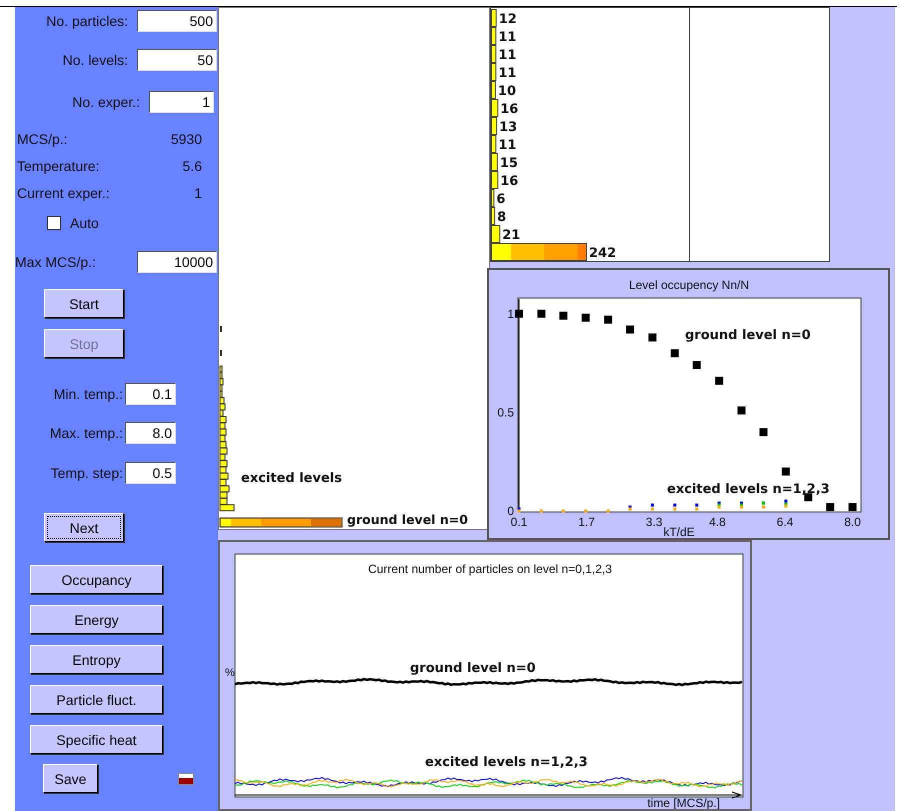 This screenshot has width=909, height=811. Describe the element at coordinates (490, 569) in the screenshot. I see `chart-title: Current number of particles on level n=0,1,2,3` at that location.